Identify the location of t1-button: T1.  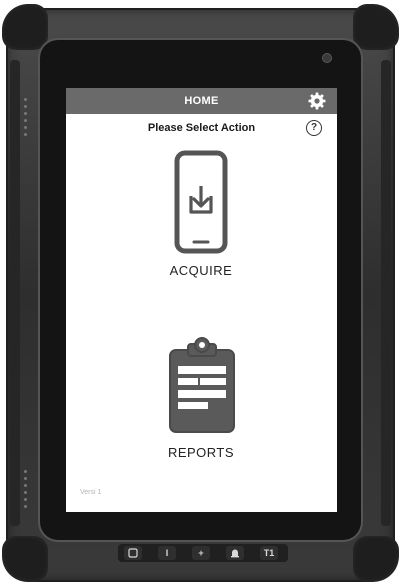
(269, 553).